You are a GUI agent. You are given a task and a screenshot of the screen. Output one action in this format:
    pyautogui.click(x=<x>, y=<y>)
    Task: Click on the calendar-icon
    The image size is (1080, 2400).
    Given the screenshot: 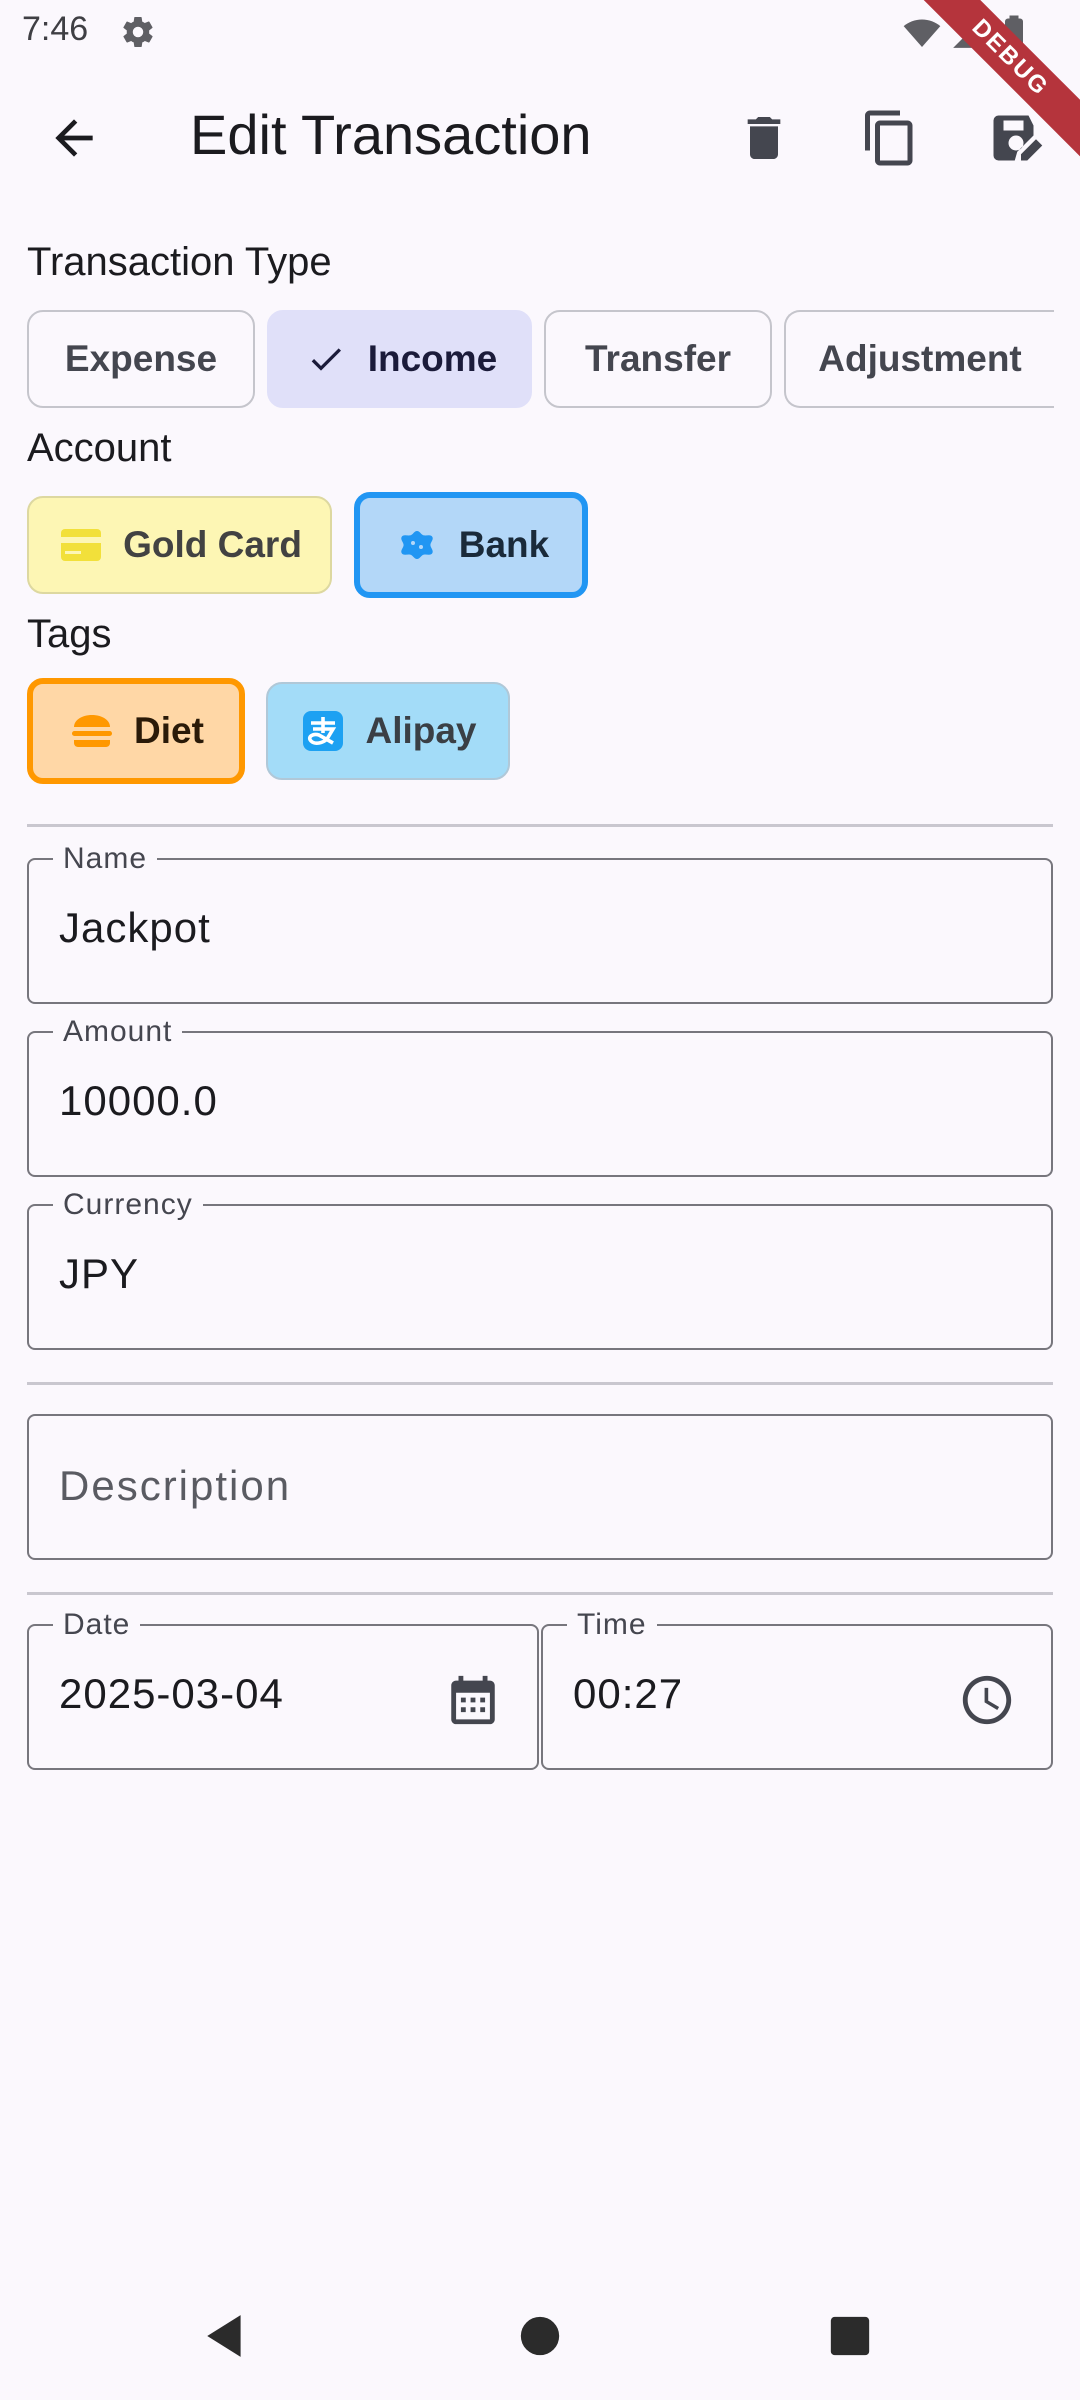 What is the action you would take?
    pyautogui.click(x=473, y=1700)
    